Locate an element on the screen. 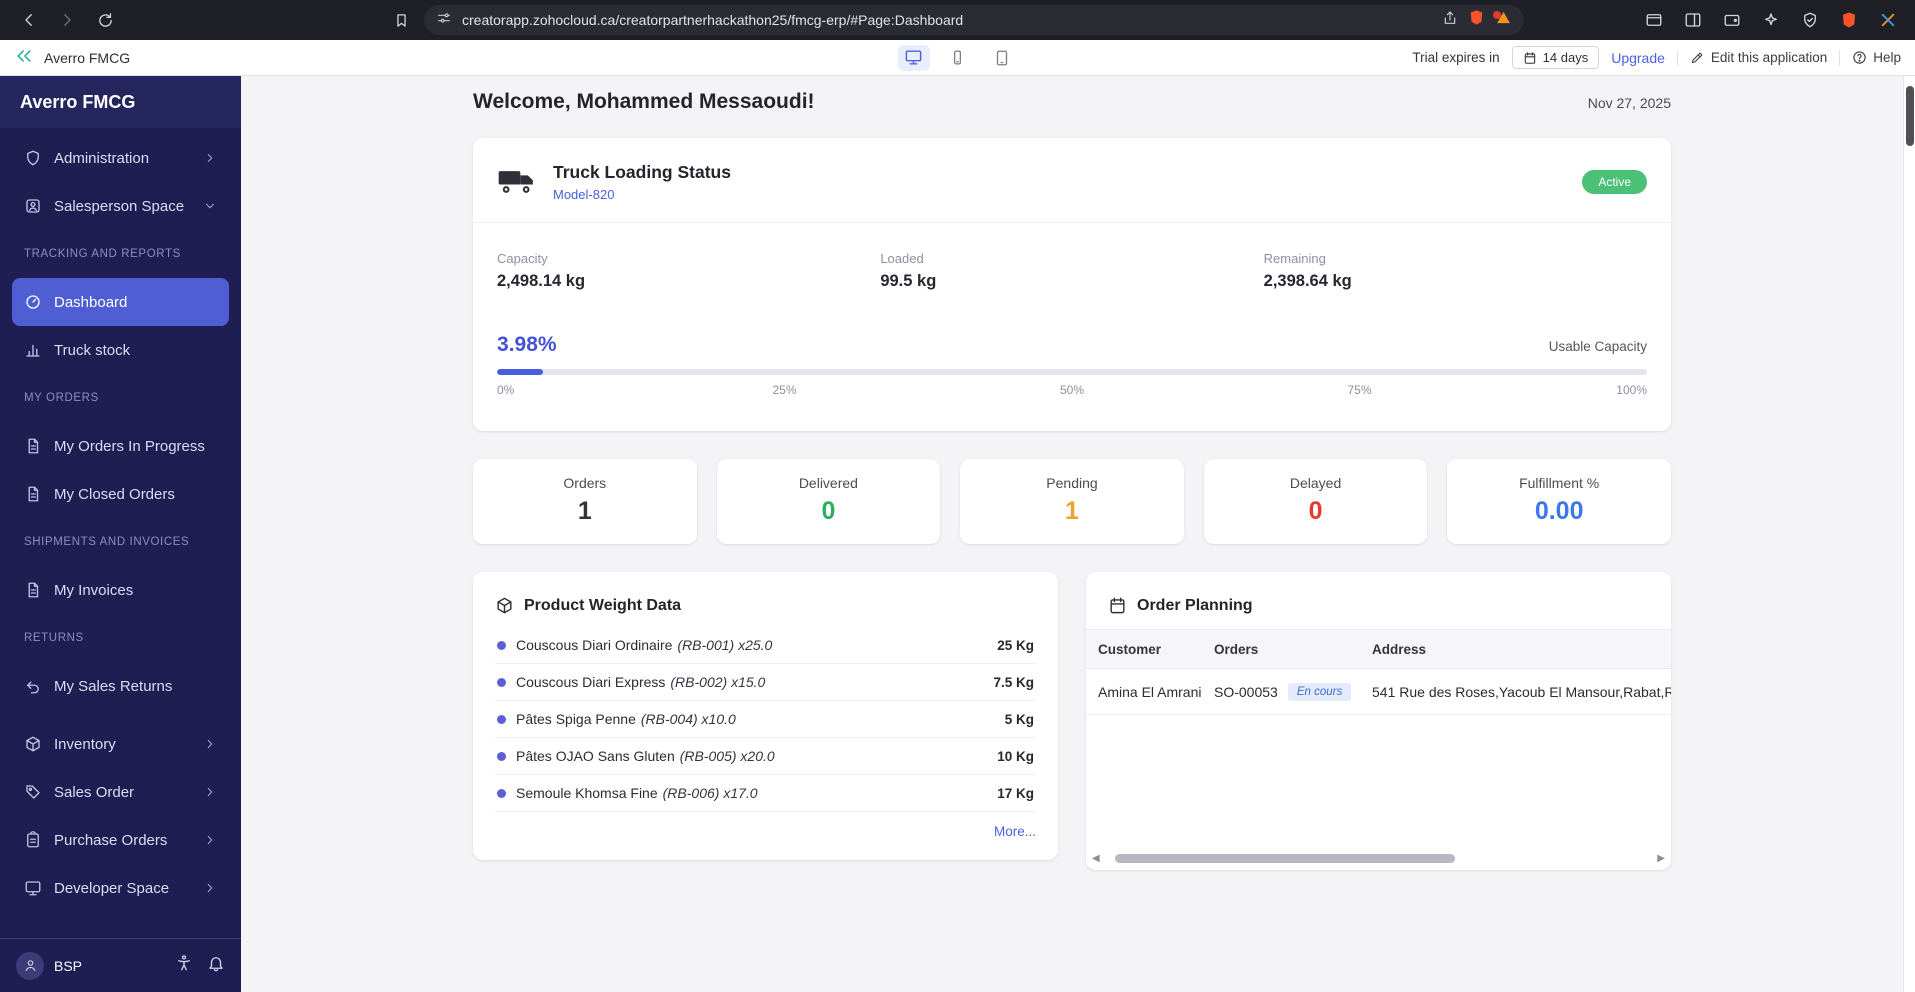 The height and width of the screenshot is (992, 1915). monitor-icon is located at coordinates (33, 888).